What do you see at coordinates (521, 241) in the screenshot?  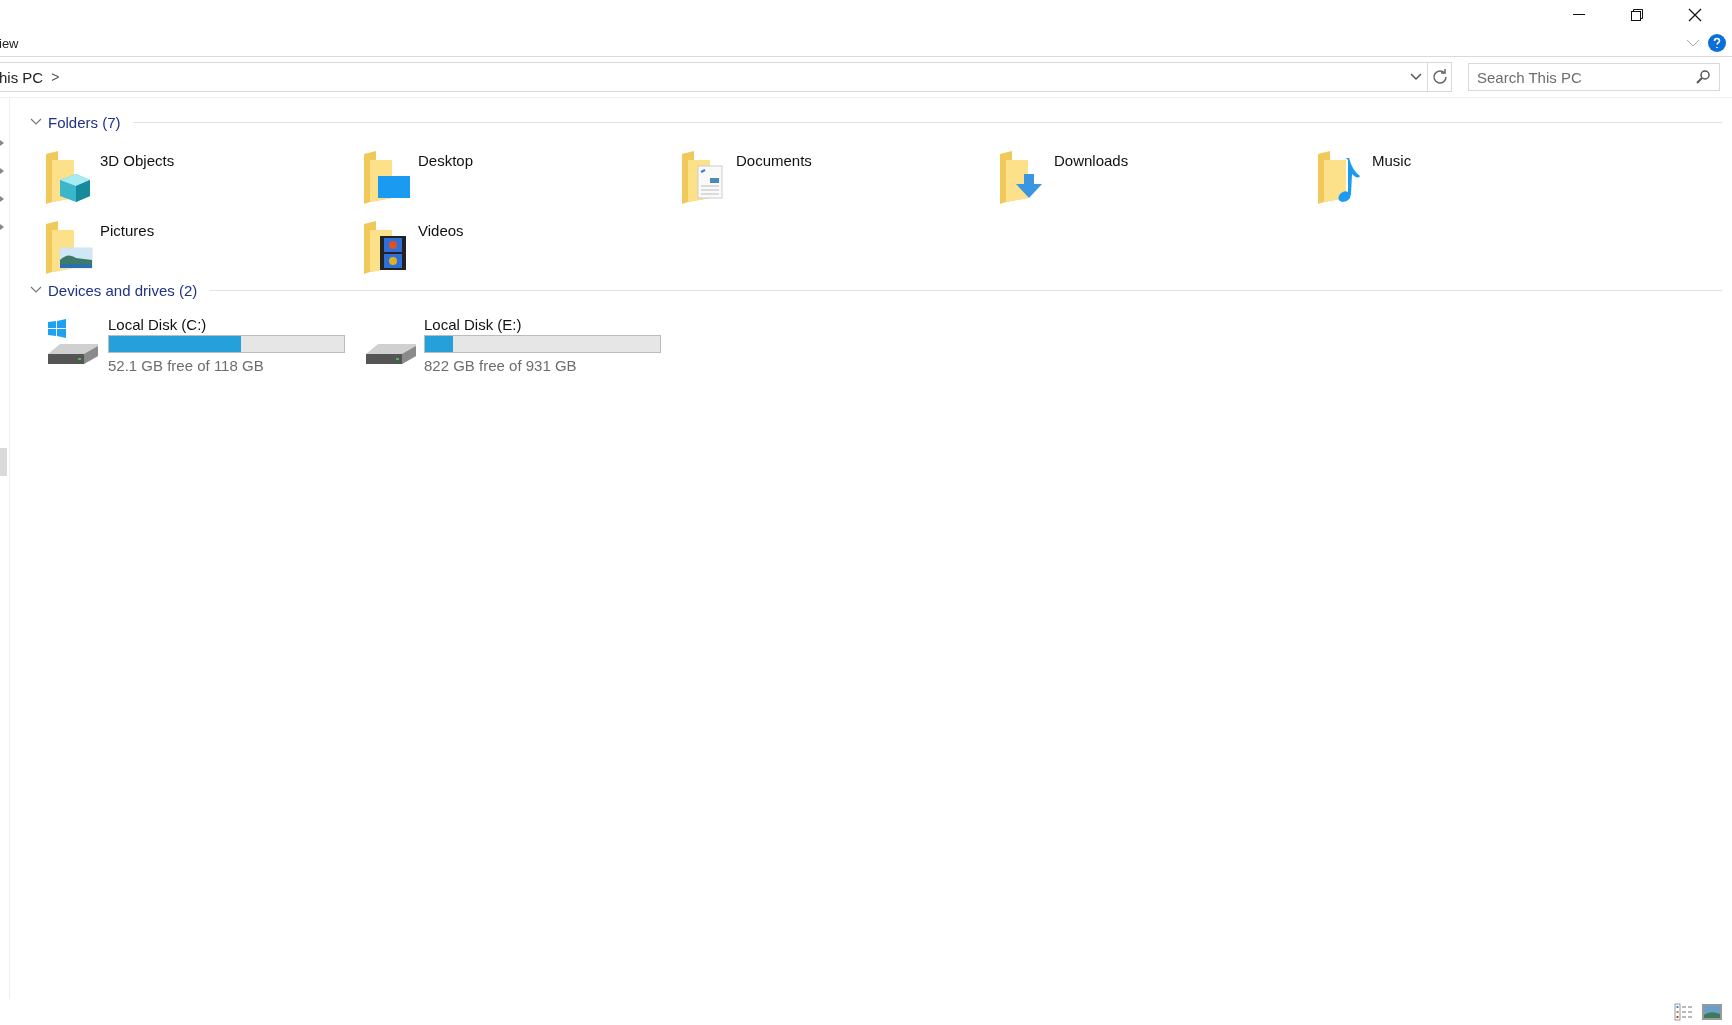 I see `folder-item: Videos` at bounding box center [521, 241].